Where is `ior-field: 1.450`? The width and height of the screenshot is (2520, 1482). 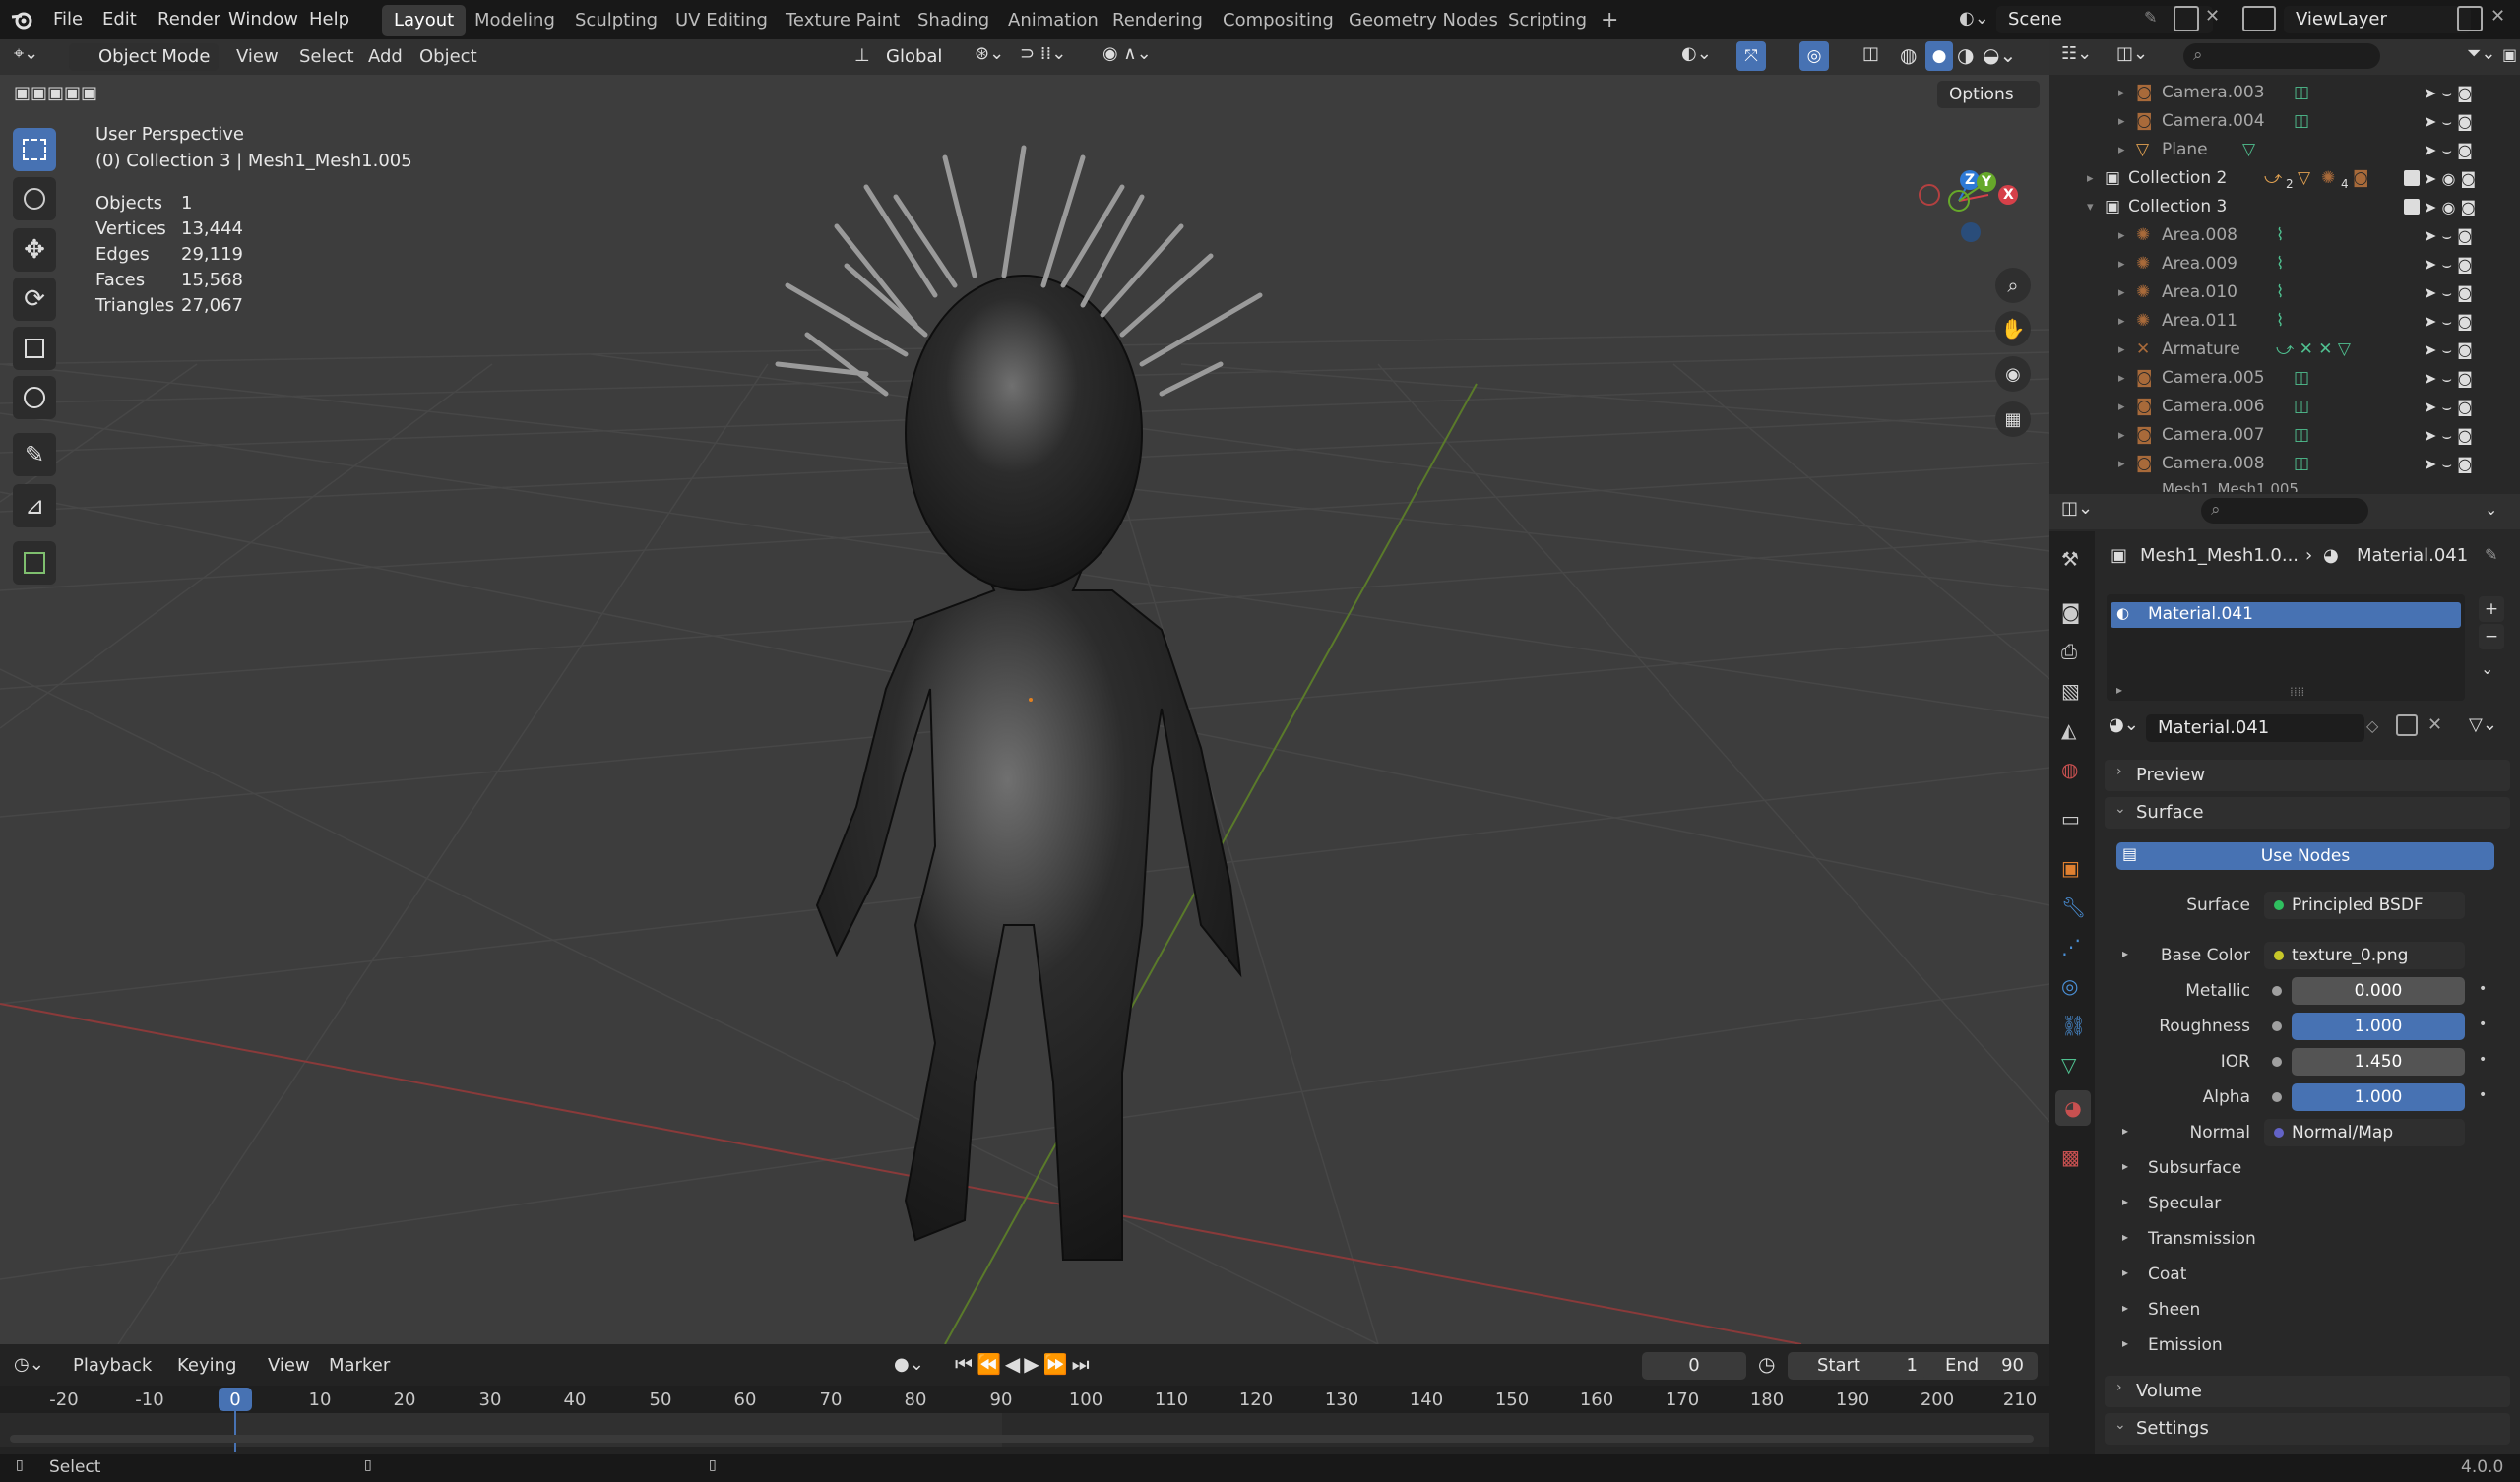 ior-field: 1.450 is located at coordinates (2378, 1062).